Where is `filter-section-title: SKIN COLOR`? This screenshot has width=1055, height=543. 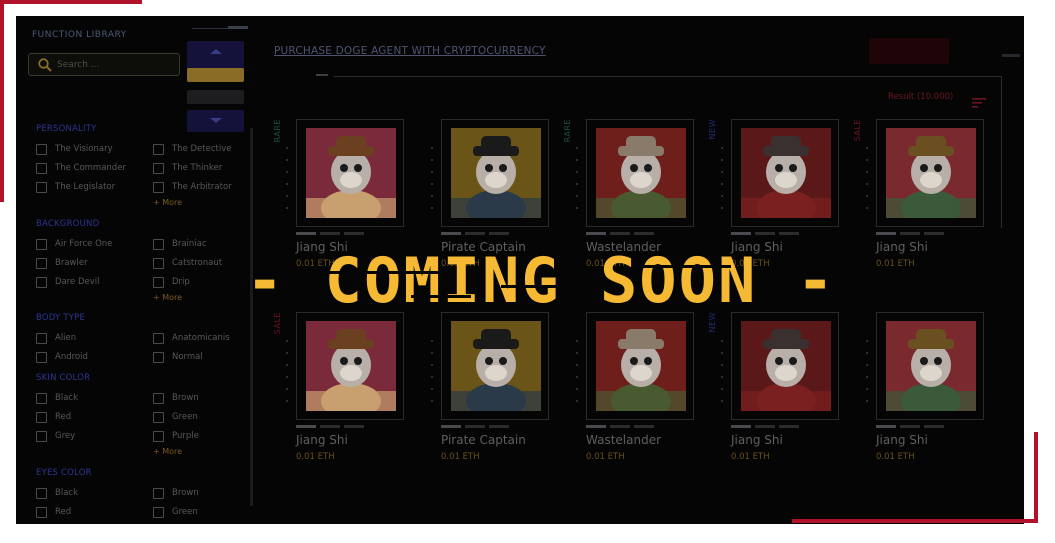 filter-section-title: SKIN COLOR is located at coordinates (63, 378).